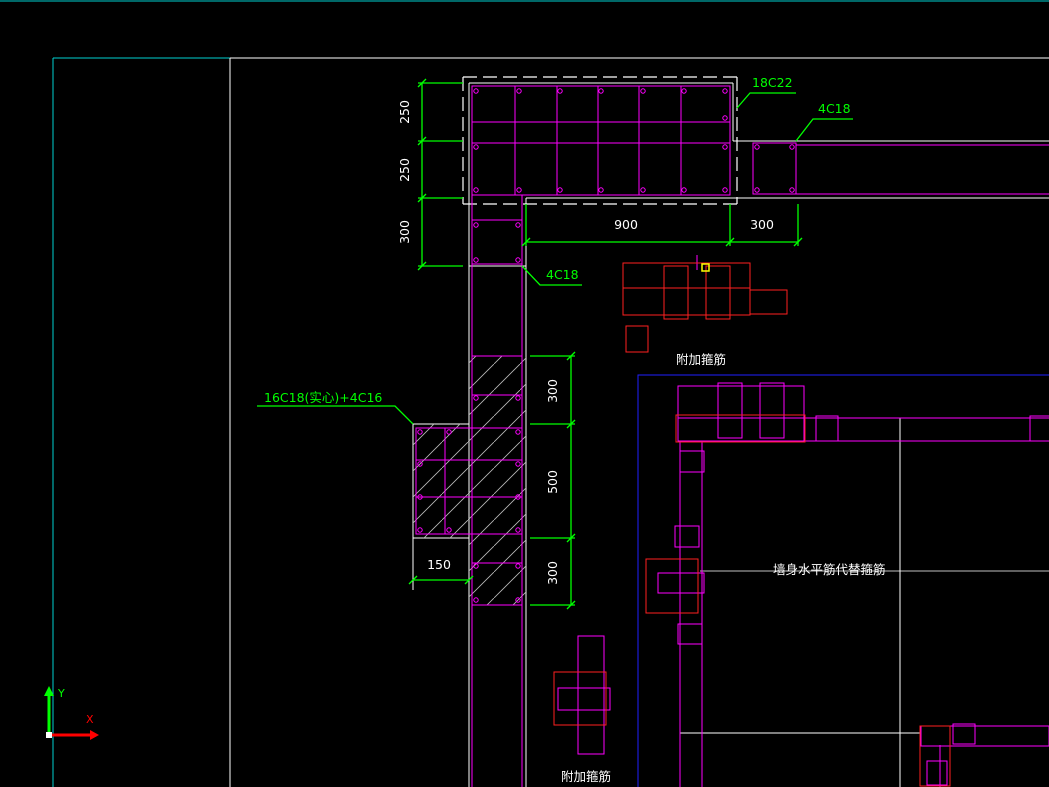 Image resolution: width=1049 pixels, height=787 pixels. What do you see at coordinates (404, 112) in the screenshot?
I see `dim-250a: 250` at bounding box center [404, 112].